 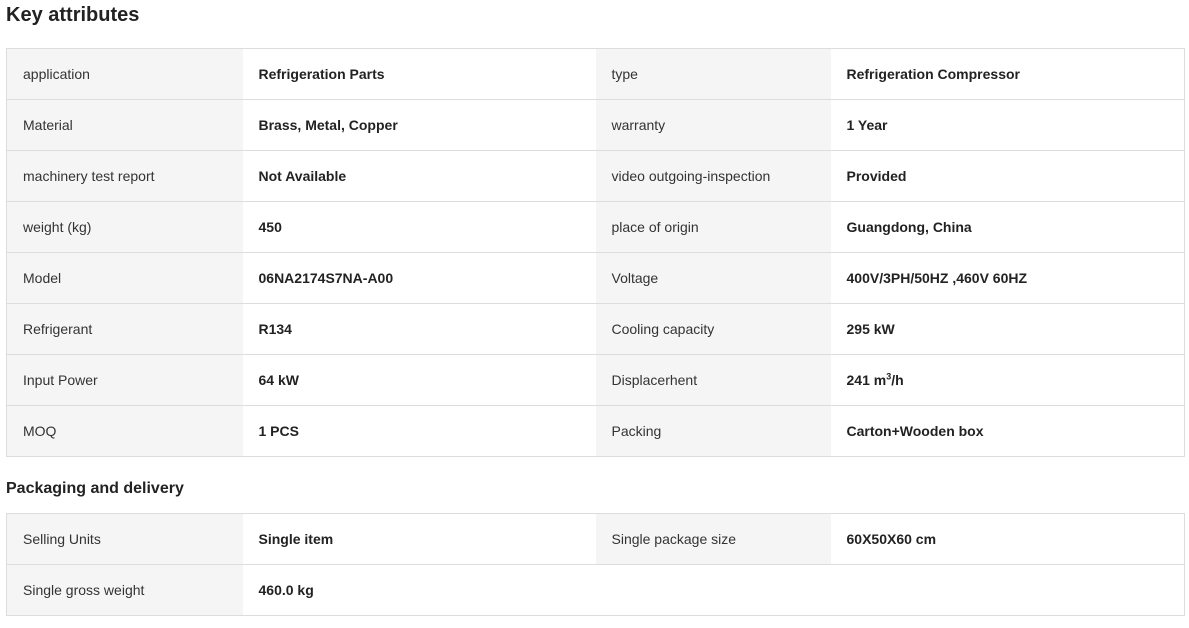 I want to click on attribute-label: warranty, so click(x=713, y=125).